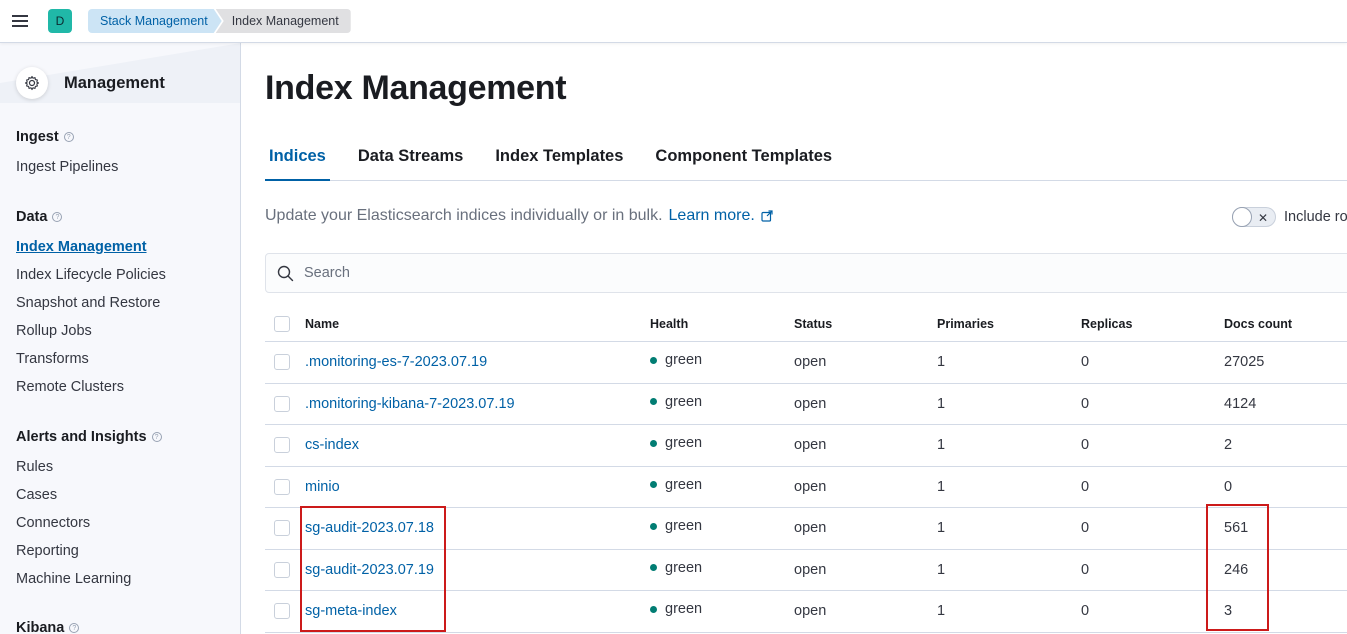 The width and height of the screenshot is (1347, 634). Describe the element at coordinates (396, 362) in the screenshot. I see `index-name-link: .monitoring-es-7-2023.07.19` at that location.